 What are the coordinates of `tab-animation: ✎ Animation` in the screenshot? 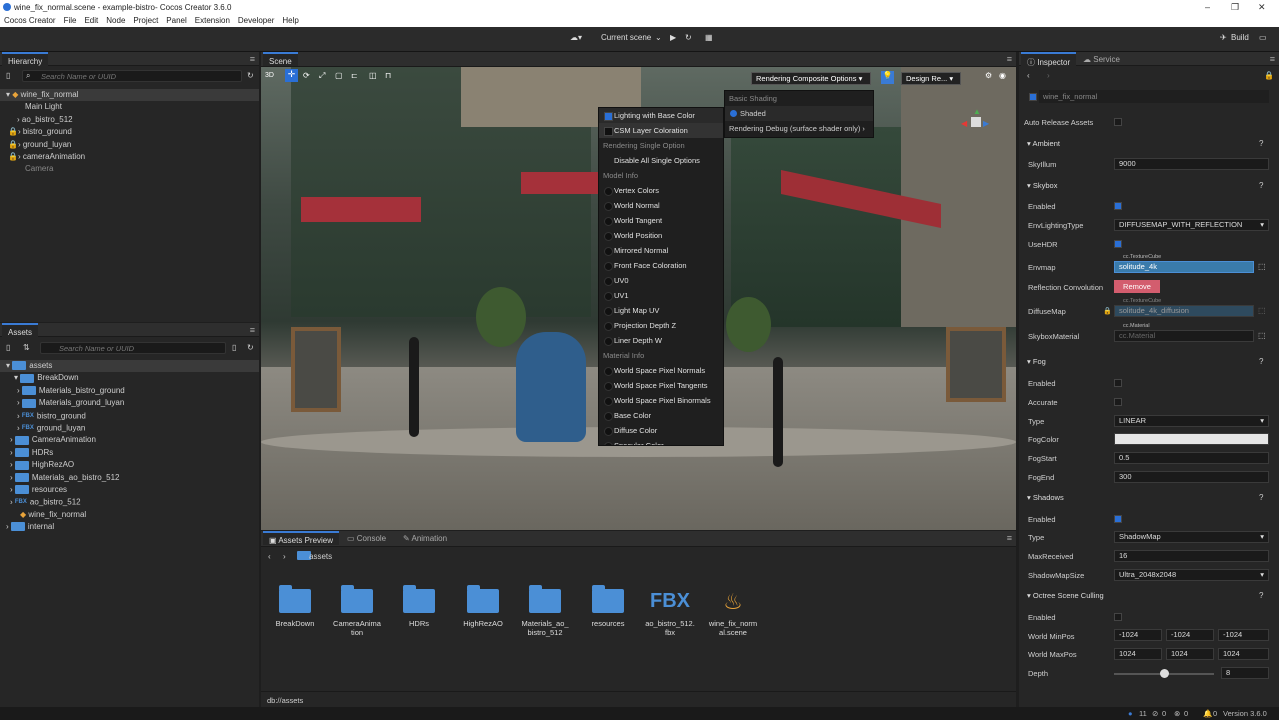 It's located at (425, 538).